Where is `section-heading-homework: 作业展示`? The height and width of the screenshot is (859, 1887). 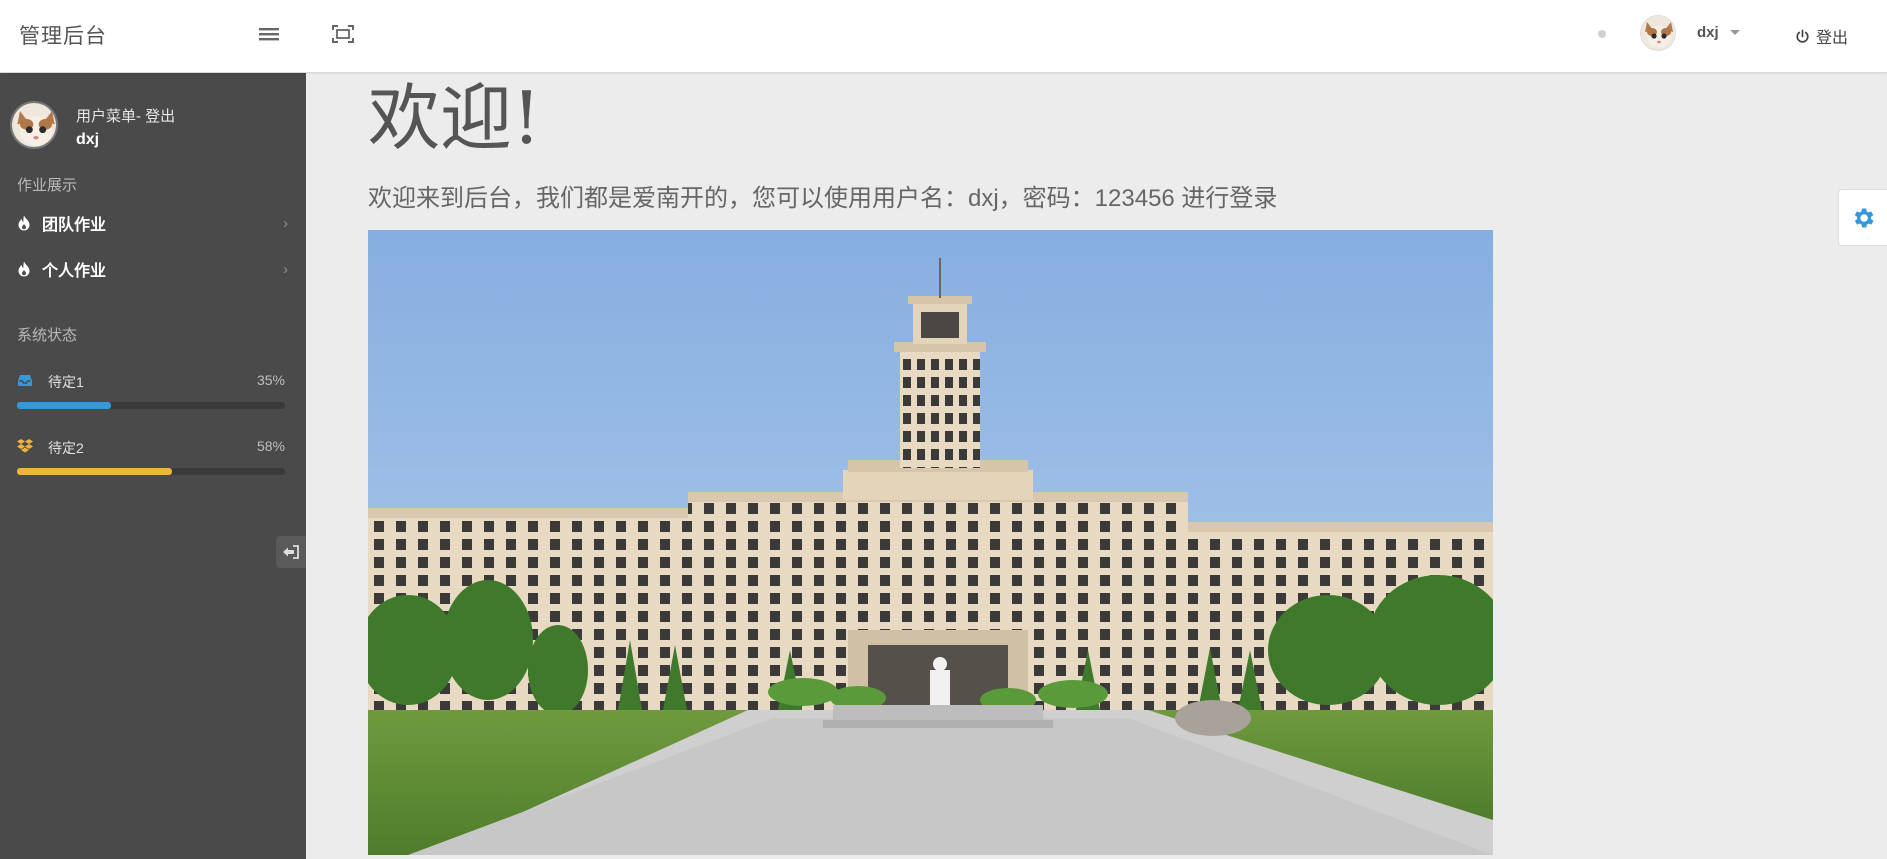 section-heading-homework: 作业展示 is located at coordinates (47, 185).